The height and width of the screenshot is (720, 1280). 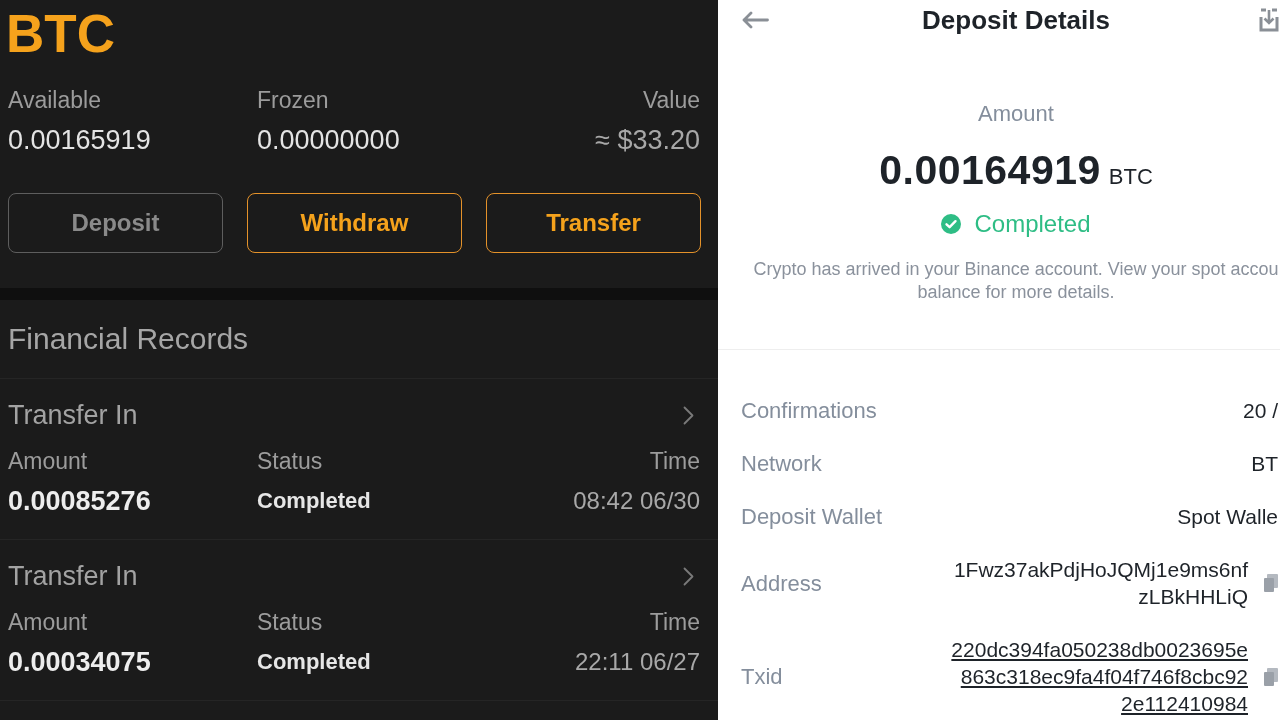 I want to click on check-circle-icon, so click(x=951, y=224).